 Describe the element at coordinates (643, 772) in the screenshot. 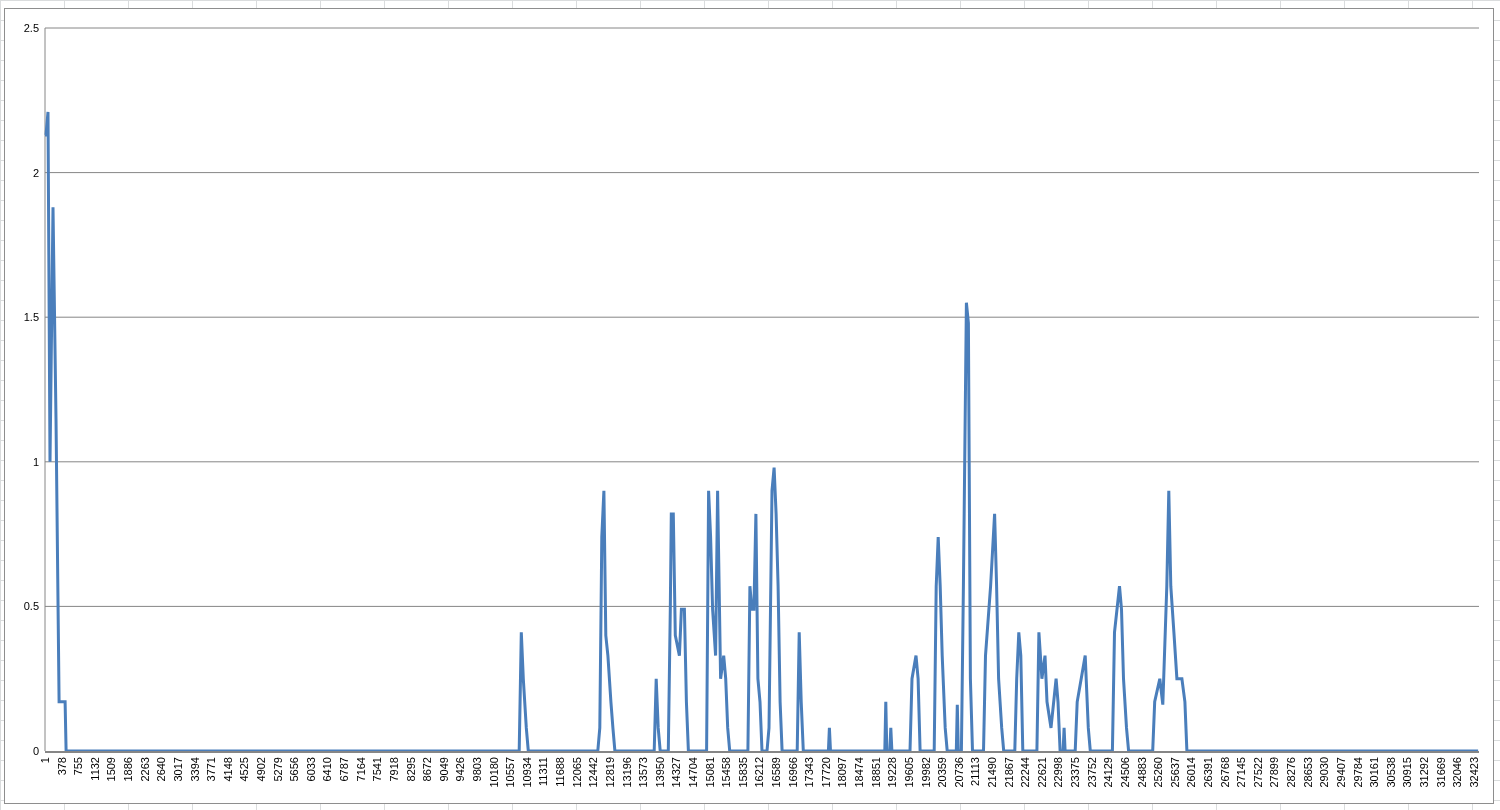

I see `x-tick-label: 13573` at that location.